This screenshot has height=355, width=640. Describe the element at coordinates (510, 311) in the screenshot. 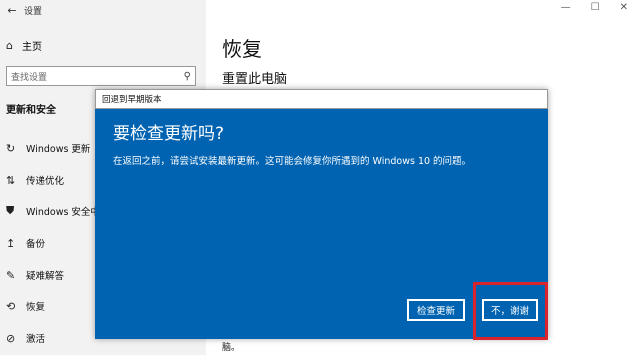

I see `highlight-box` at that location.